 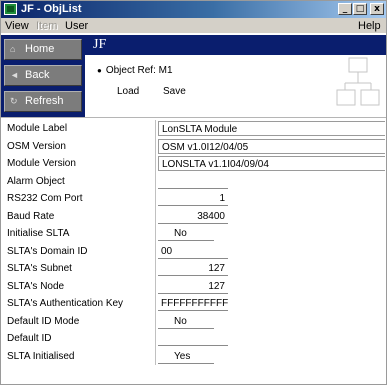 I want to click on property-label: SLTA's Authentication Key, so click(x=65, y=303).